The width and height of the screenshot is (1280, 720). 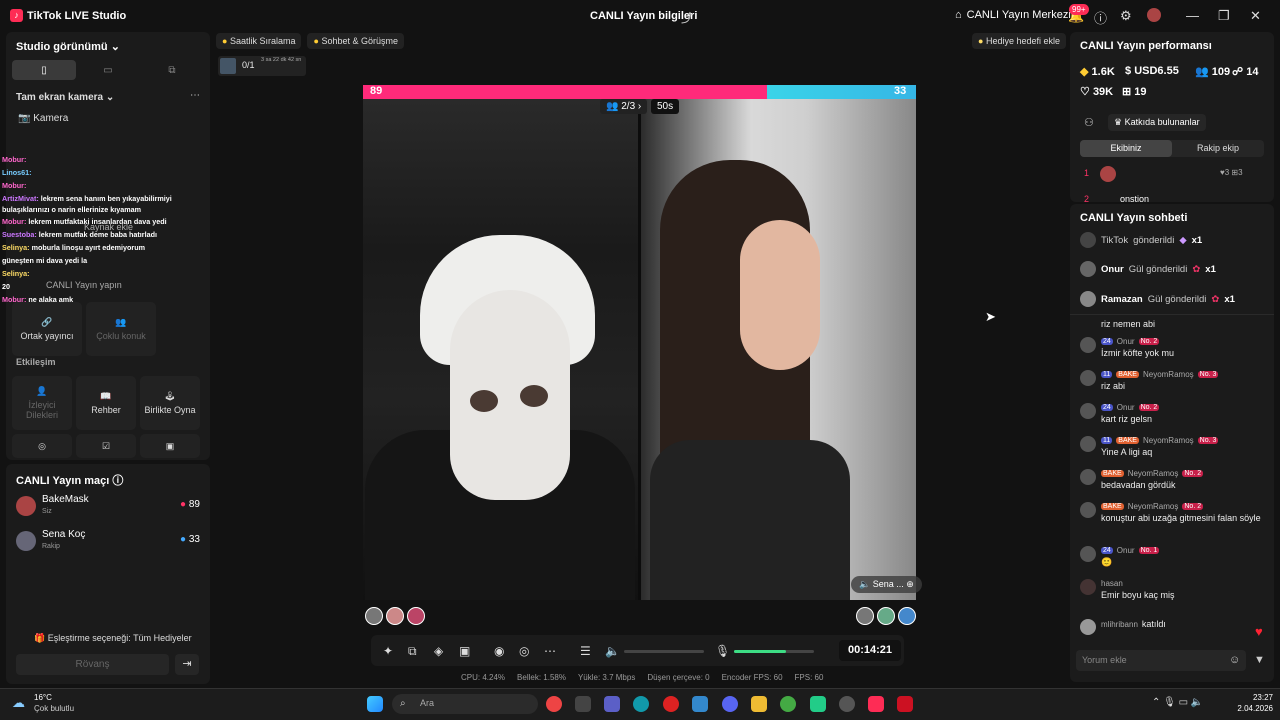 I want to click on volume-slider, so click(x=664, y=651).